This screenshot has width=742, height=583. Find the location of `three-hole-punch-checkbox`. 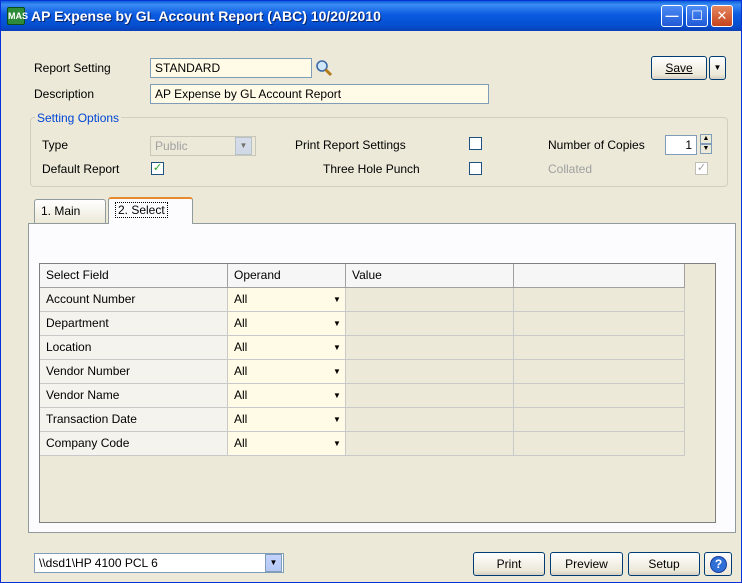

three-hole-punch-checkbox is located at coordinates (475, 168).